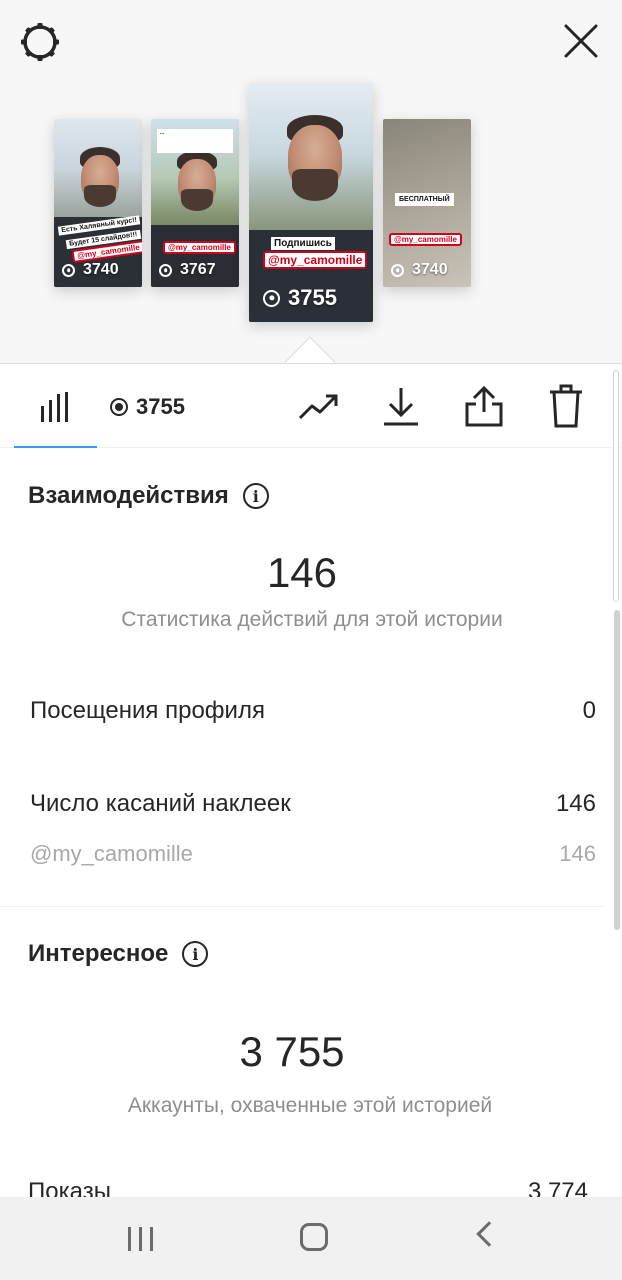  What do you see at coordinates (303, 243) in the screenshot?
I see `story-sticker-text: Подпишись` at bounding box center [303, 243].